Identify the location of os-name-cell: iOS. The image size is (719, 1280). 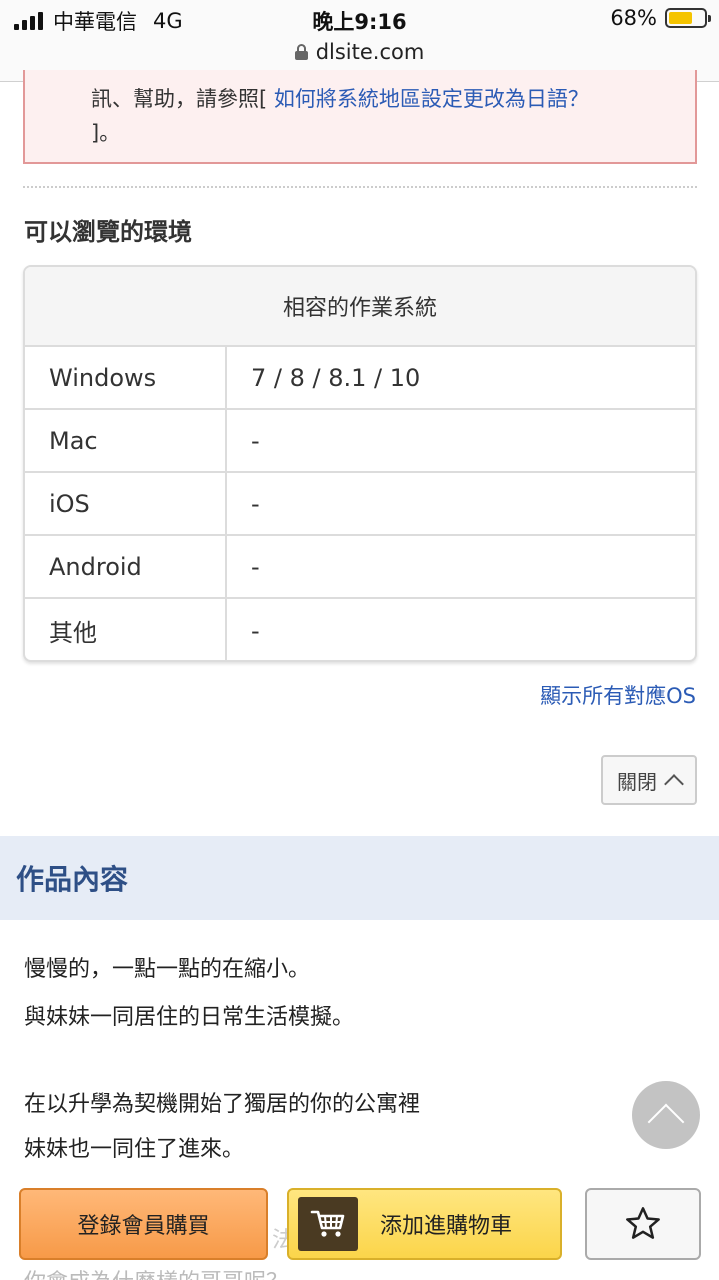
(126, 503).